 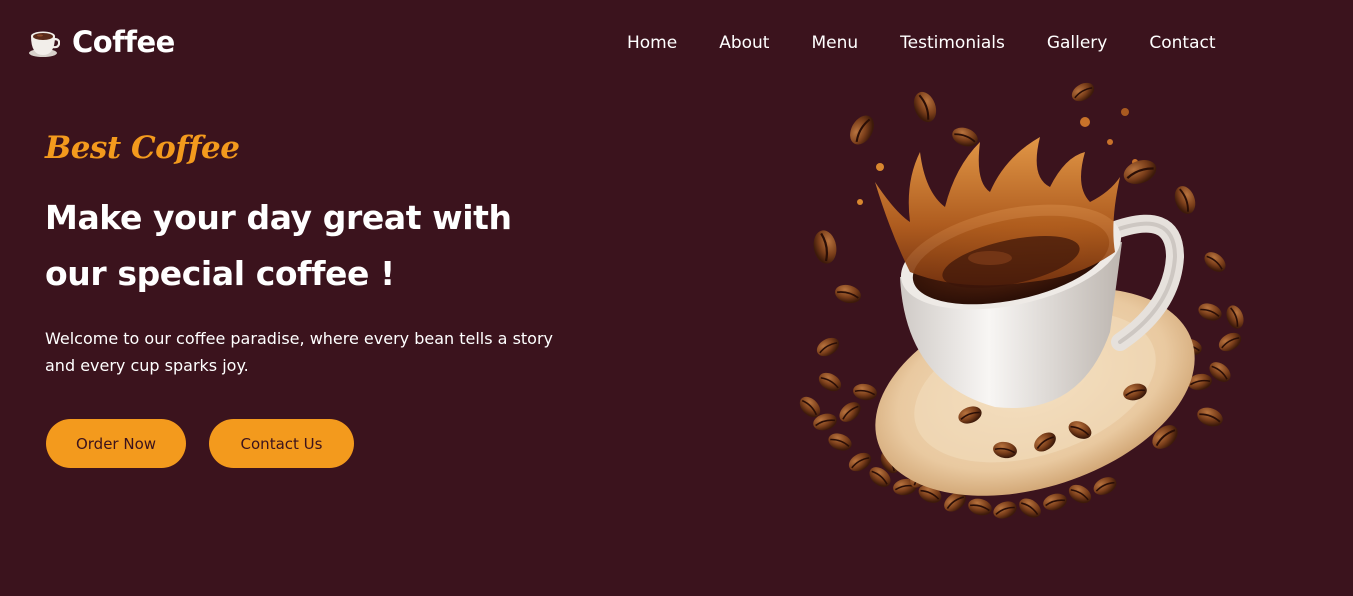 What do you see at coordinates (652, 43) in the screenshot?
I see `nav-item-home: Home` at bounding box center [652, 43].